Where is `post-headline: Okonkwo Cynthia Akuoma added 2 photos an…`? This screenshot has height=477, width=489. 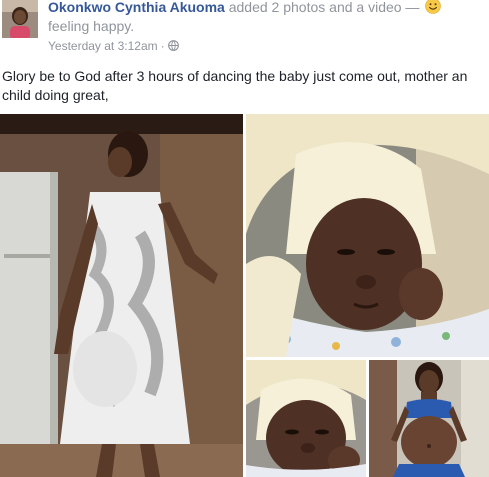 post-headline: Okonkwo Cynthia Akuoma added 2 photos an… is located at coordinates (267, 18).